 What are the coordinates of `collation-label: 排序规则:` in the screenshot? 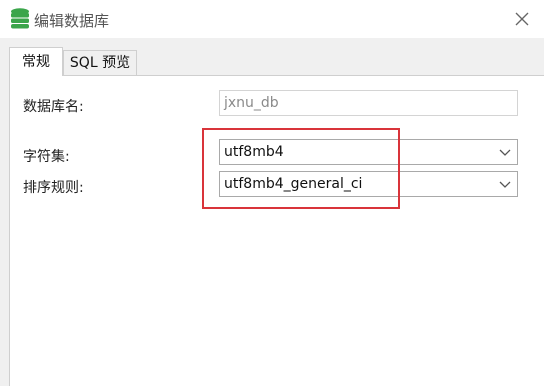 It's located at (53, 188).